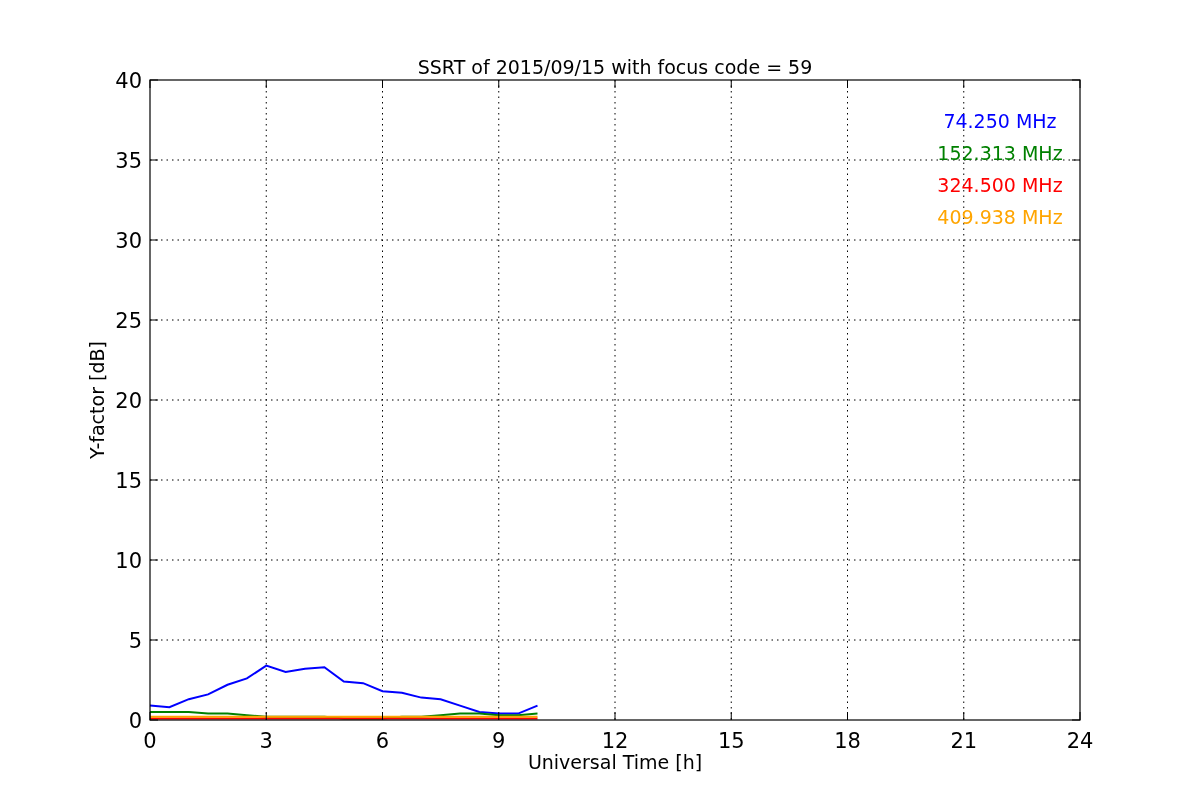 This screenshot has width=1200, height=800. I want to click on tick-label: 3, so click(266, 741).